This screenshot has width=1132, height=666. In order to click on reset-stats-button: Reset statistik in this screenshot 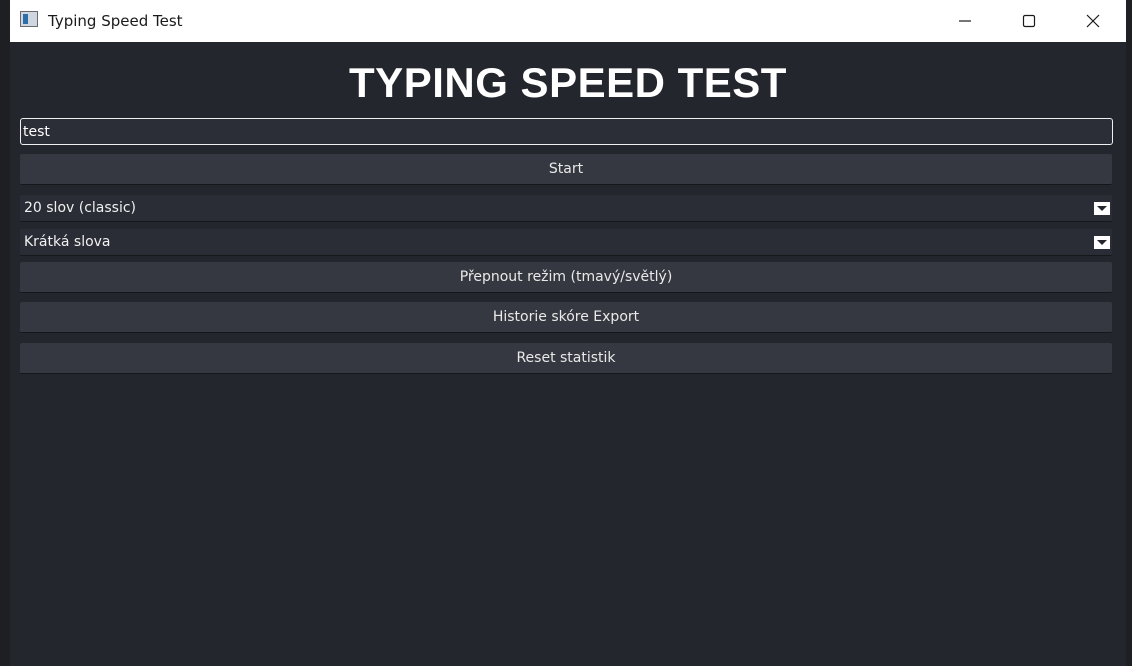, I will do `click(566, 358)`.